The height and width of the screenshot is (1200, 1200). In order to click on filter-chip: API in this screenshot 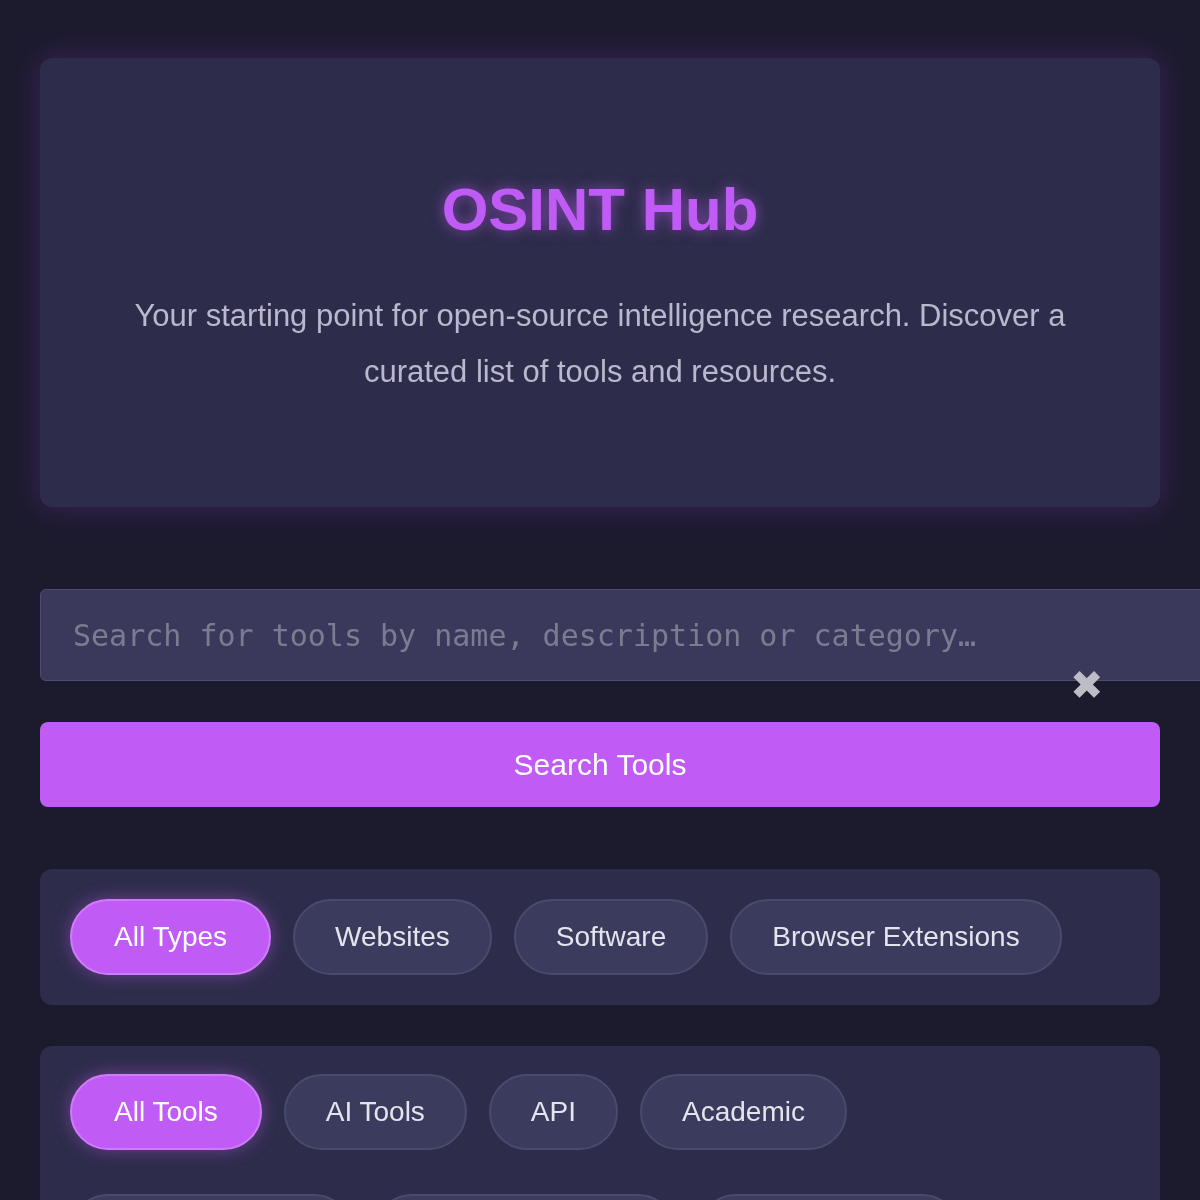, I will do `click(553, 1112)`.